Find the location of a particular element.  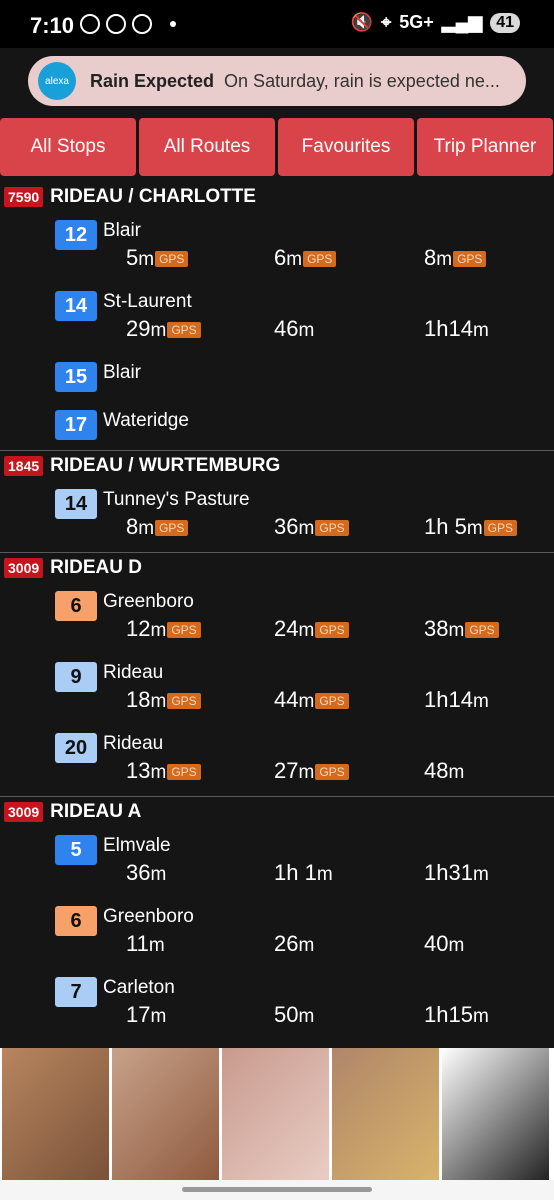

arrival-time: 1h 1m is located at coordinates (303, 873).